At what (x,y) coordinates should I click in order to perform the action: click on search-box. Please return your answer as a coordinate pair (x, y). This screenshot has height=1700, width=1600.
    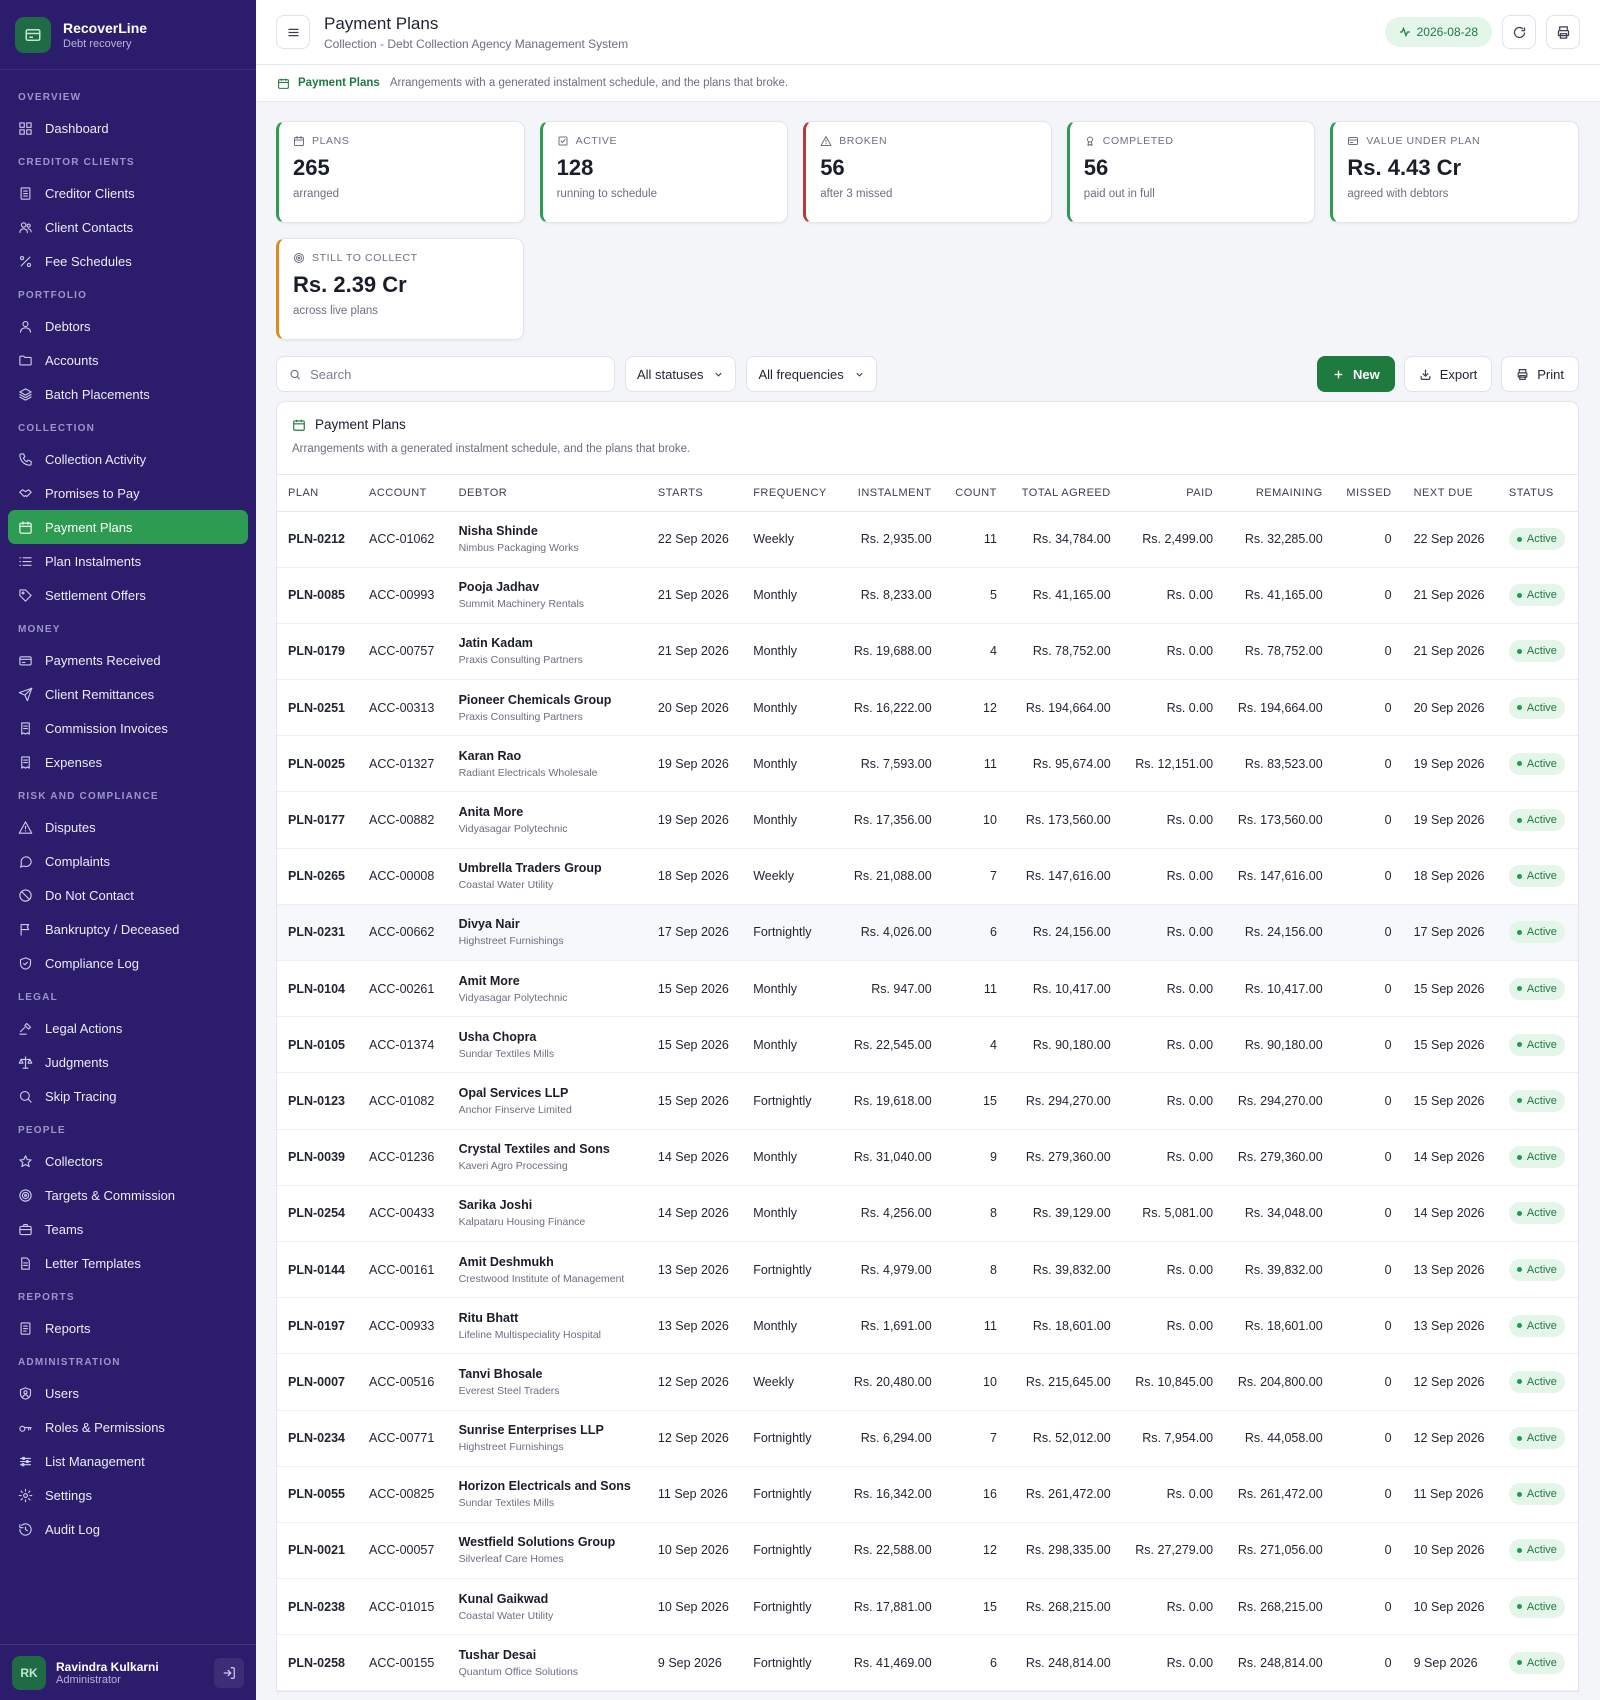
    Looking at the image, I should click on (445, 374).